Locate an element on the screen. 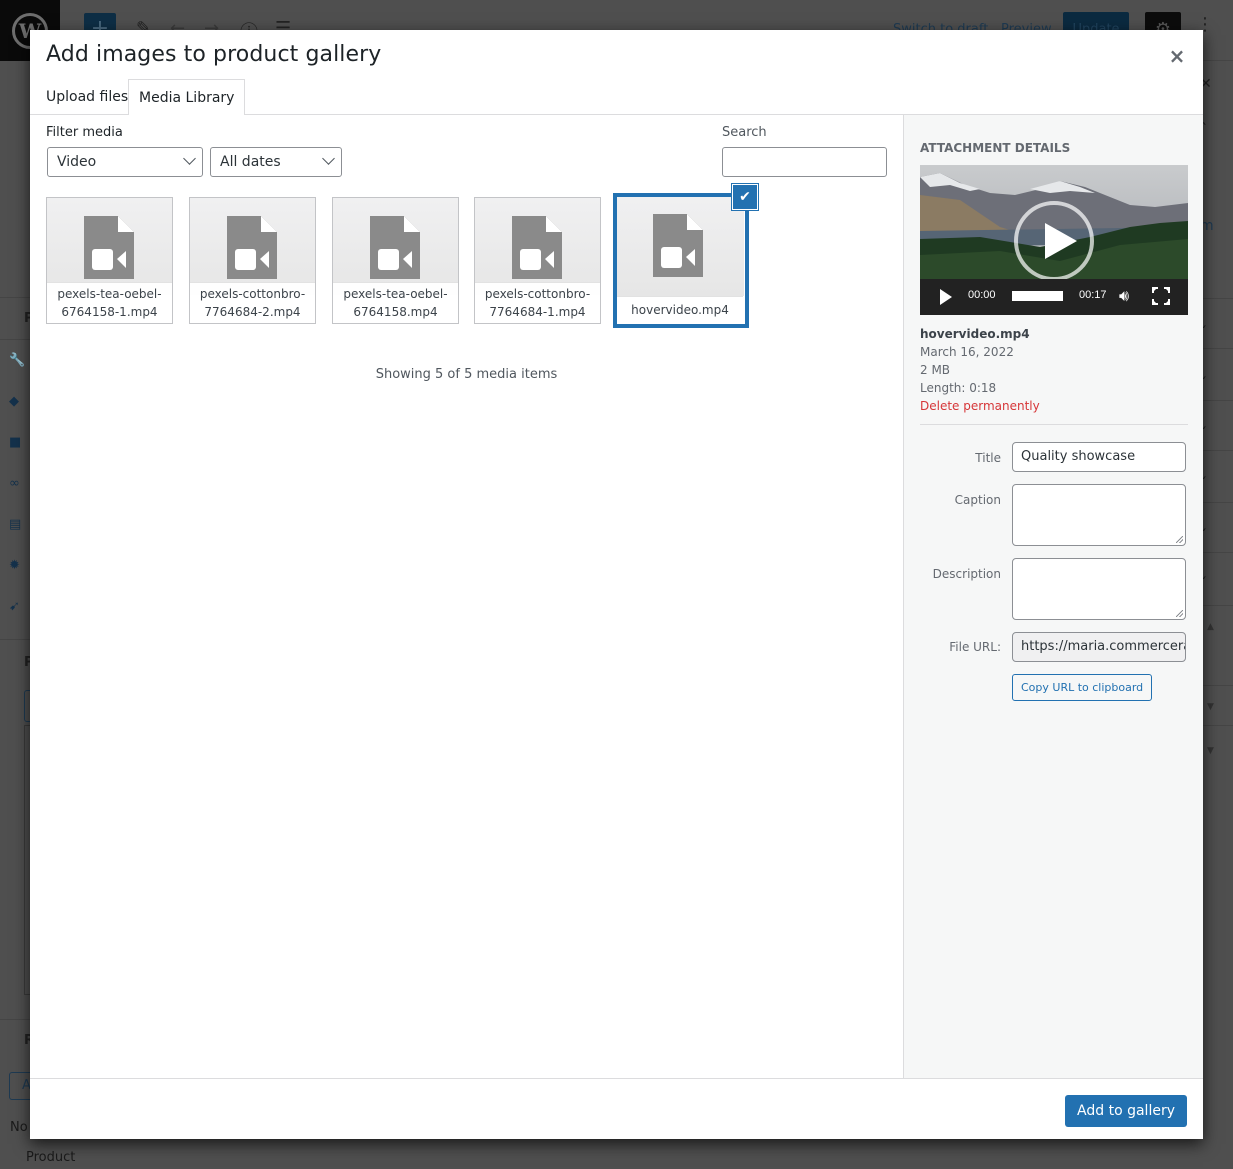 This screenshot has width=1233, height=1169. attachment-size: 2 MB is located at coordinates (935, 370).